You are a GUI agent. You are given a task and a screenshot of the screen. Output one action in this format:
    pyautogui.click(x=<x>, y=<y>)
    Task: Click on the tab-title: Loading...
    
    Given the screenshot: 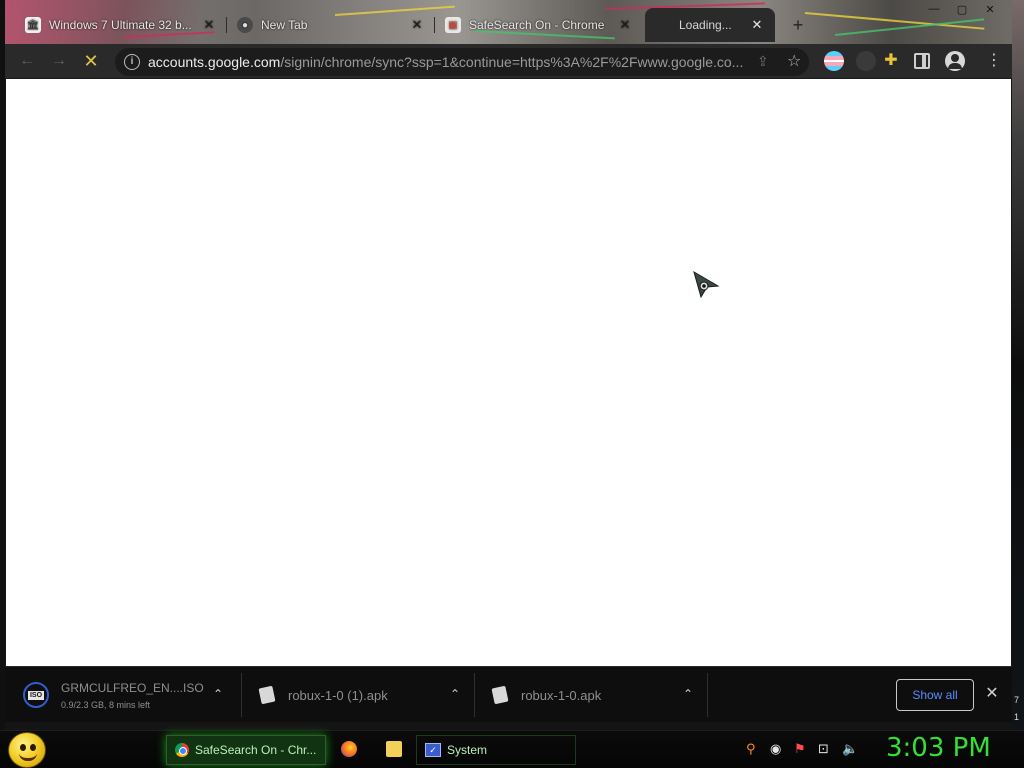 What is the action you would take?
    pyautogui.click(x=705, y=25)
    